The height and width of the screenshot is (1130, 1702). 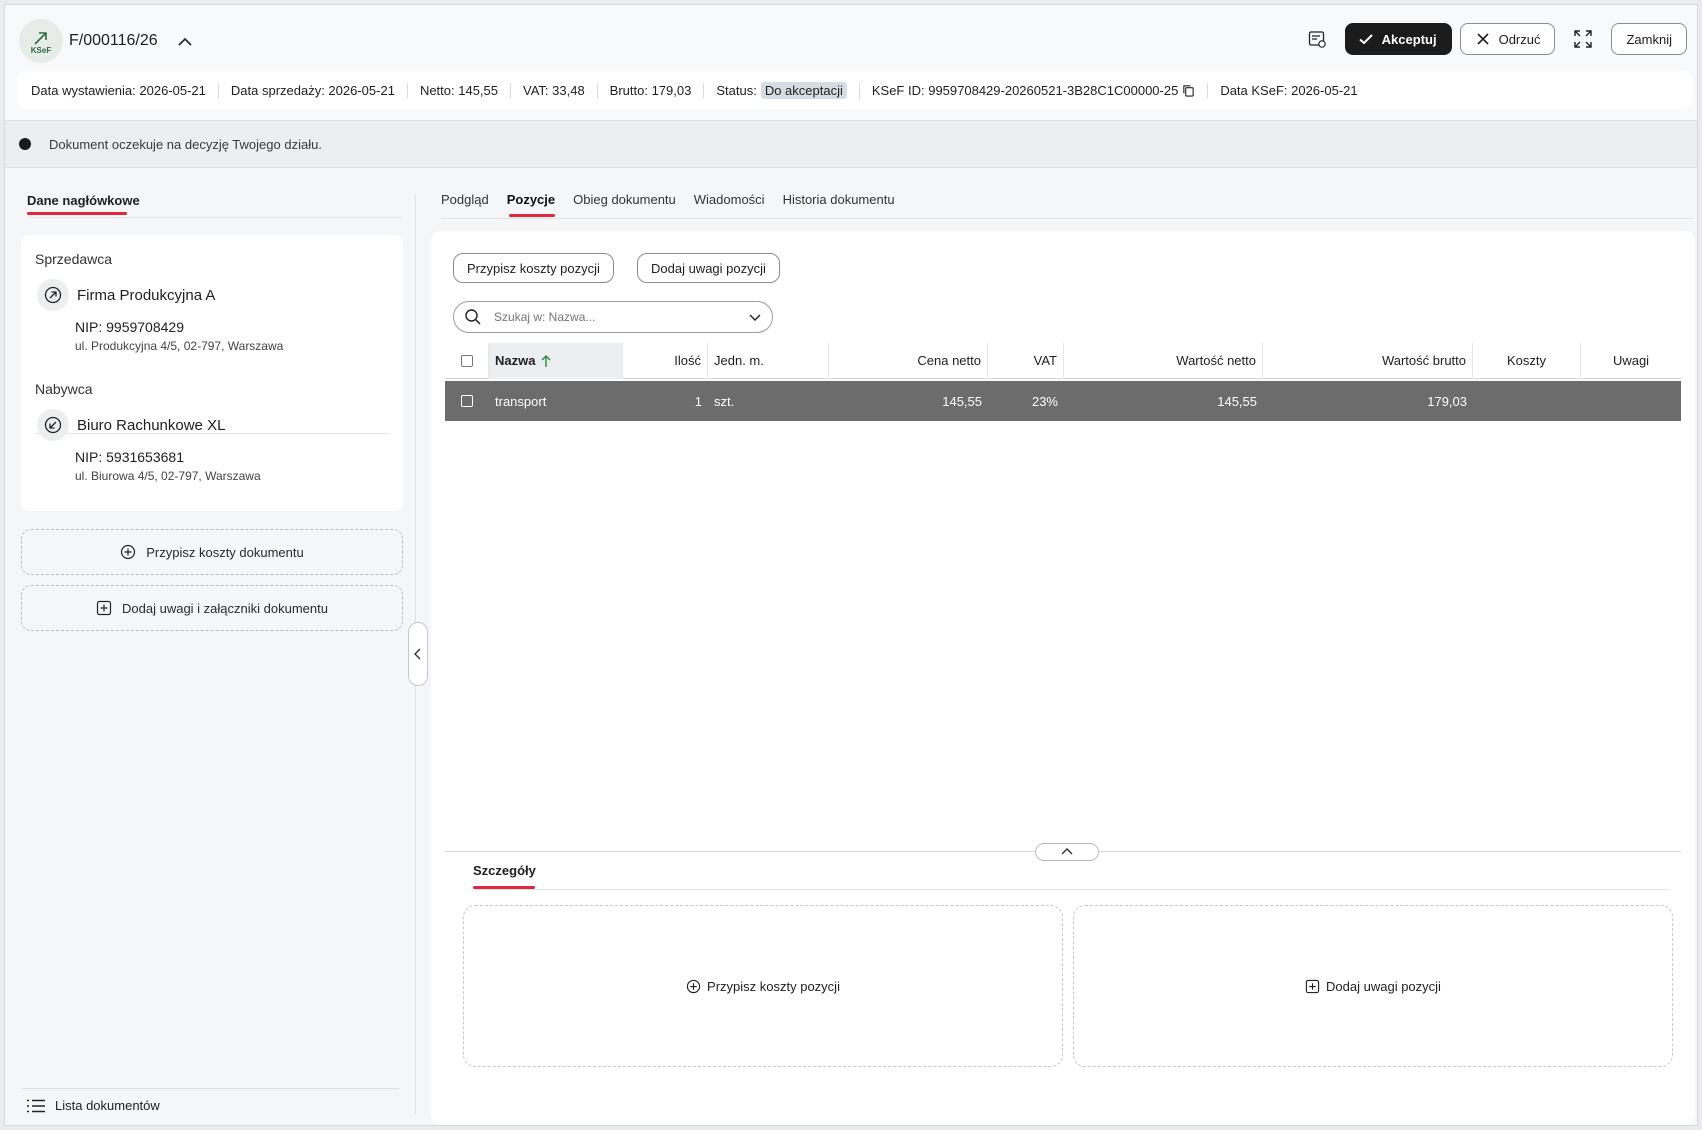 I want to click on expand-details-handle, so click(x=1067, y=852).